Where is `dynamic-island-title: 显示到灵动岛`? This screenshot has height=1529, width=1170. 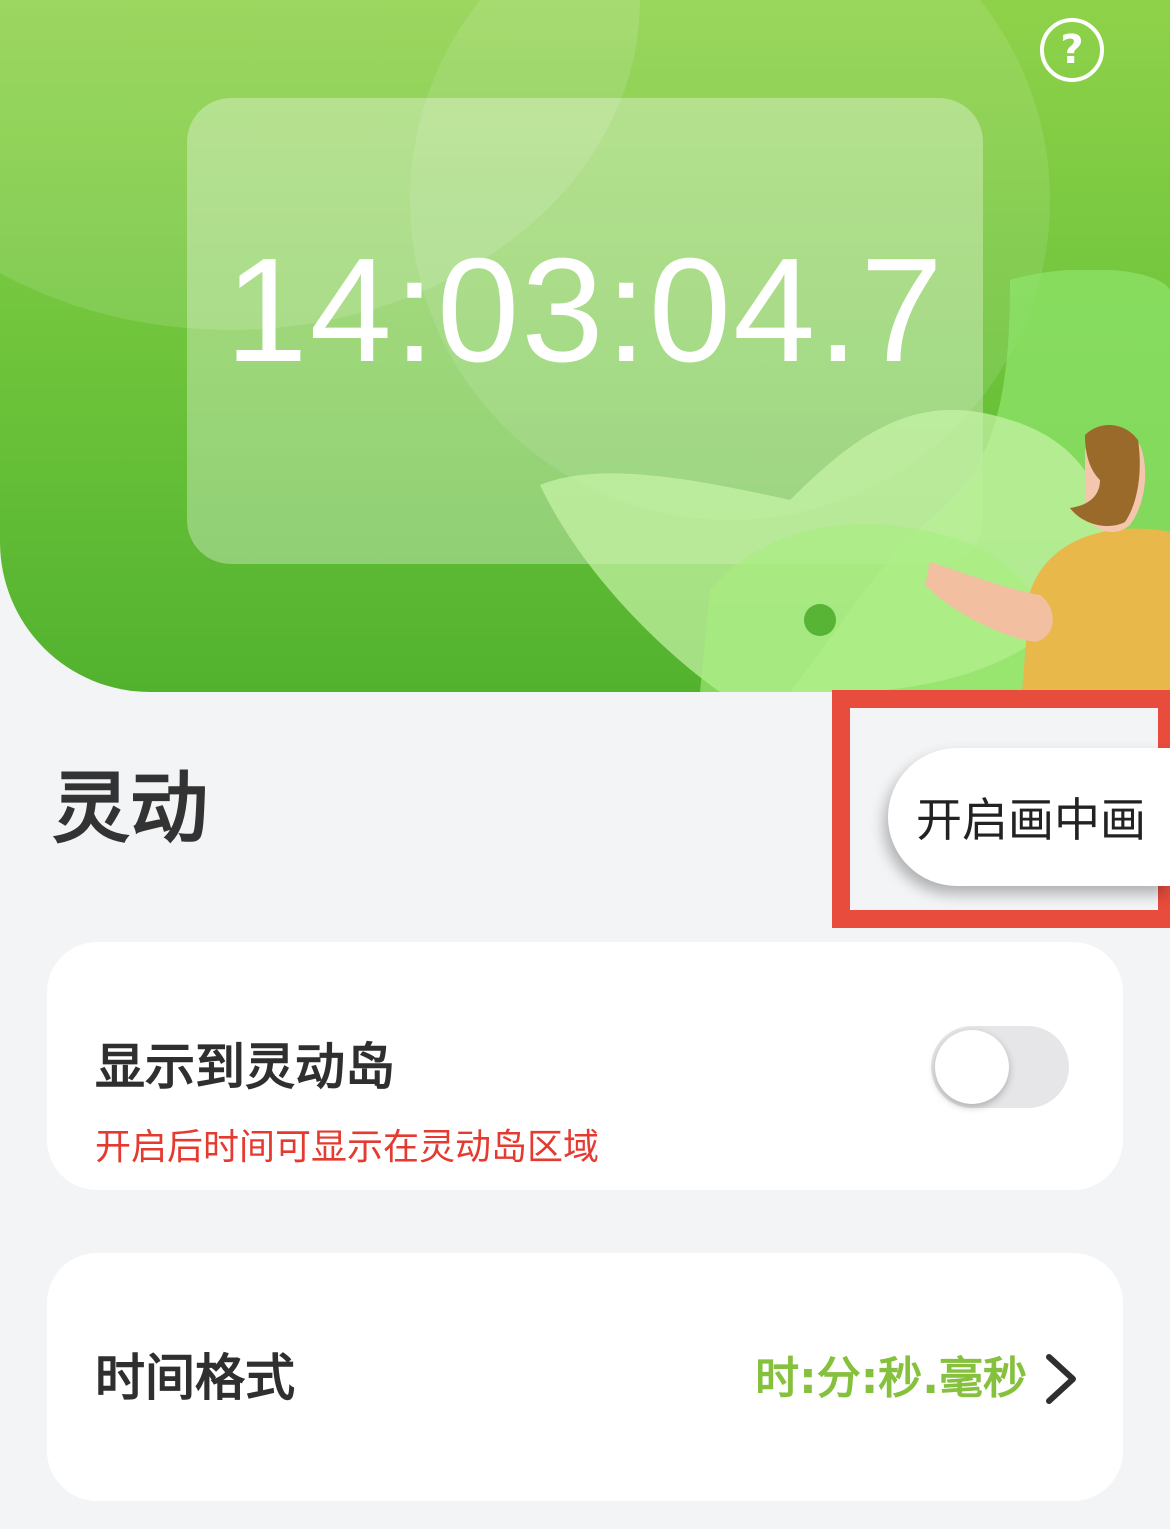
dynamic-island-title: 显示到灵动岛 is located at coordinates (245, 1067).